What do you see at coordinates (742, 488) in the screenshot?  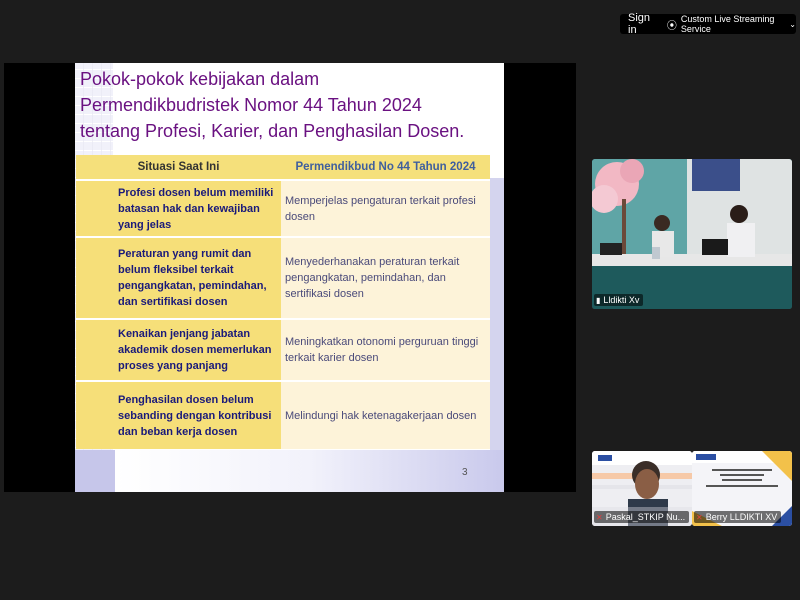 I see `participant-video-tile: ✕ Berry LLDIKTI XV` at bounding box center [742, 488].